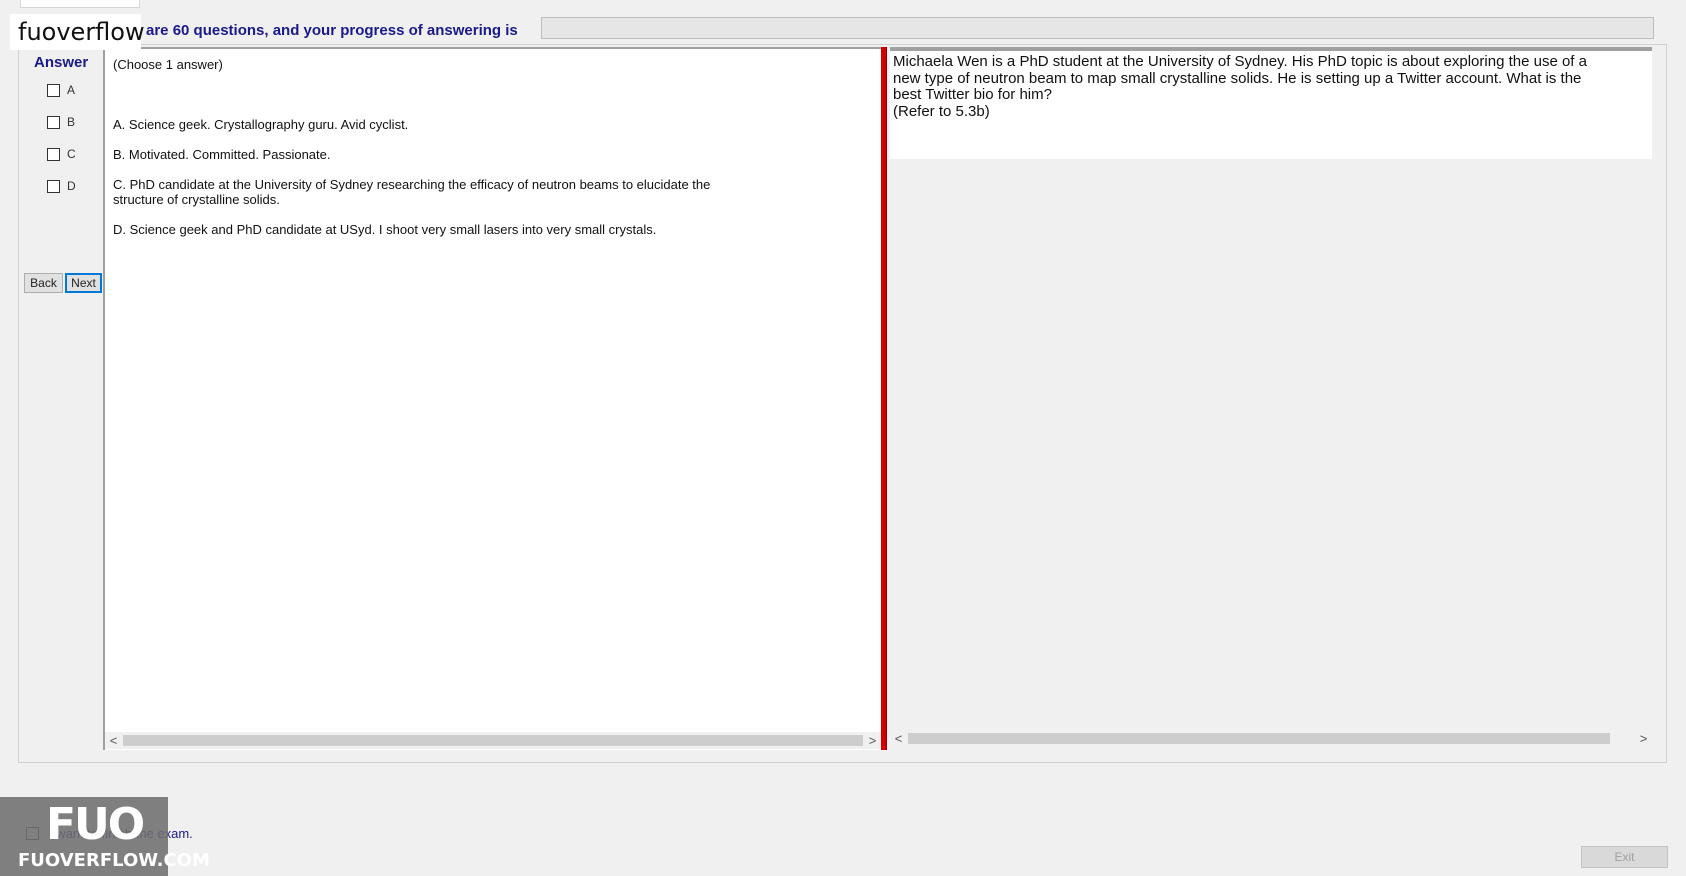  Describe the element at coordinates (43, 283) in the screenshot. I see `back-button: Back` at that location.